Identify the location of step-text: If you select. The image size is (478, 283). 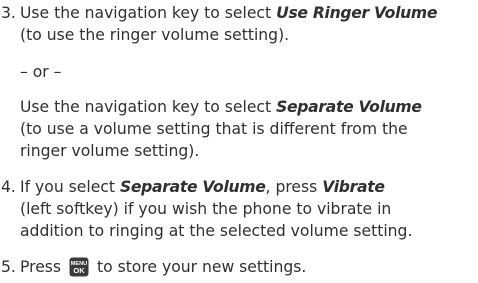
(70, 187).